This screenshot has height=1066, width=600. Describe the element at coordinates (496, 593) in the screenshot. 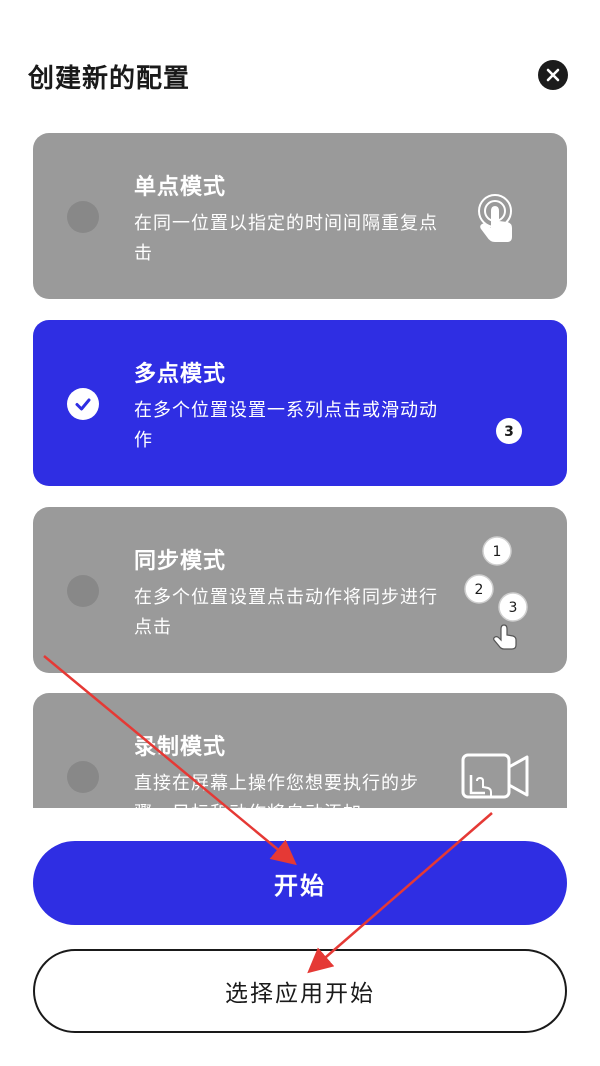

I see `sync-targets-icon: 1 2 3` at that location.